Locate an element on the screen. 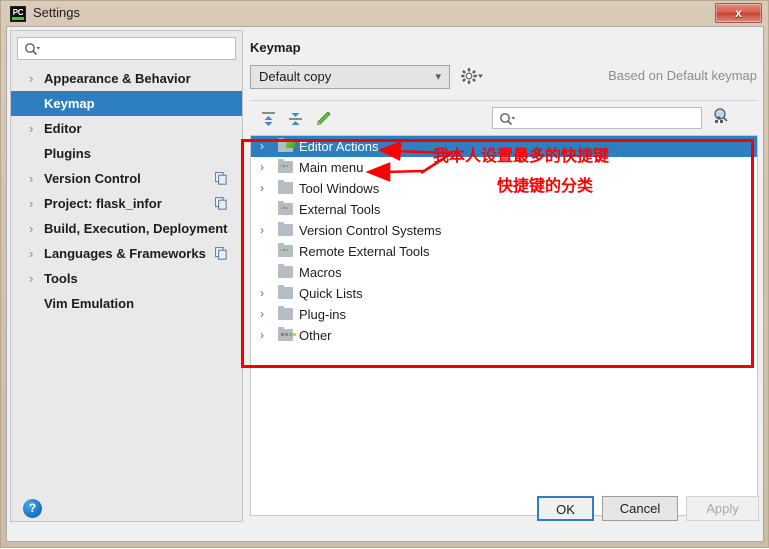  tree-row-external-tools: External Tools is located at coordinates (504, 209).